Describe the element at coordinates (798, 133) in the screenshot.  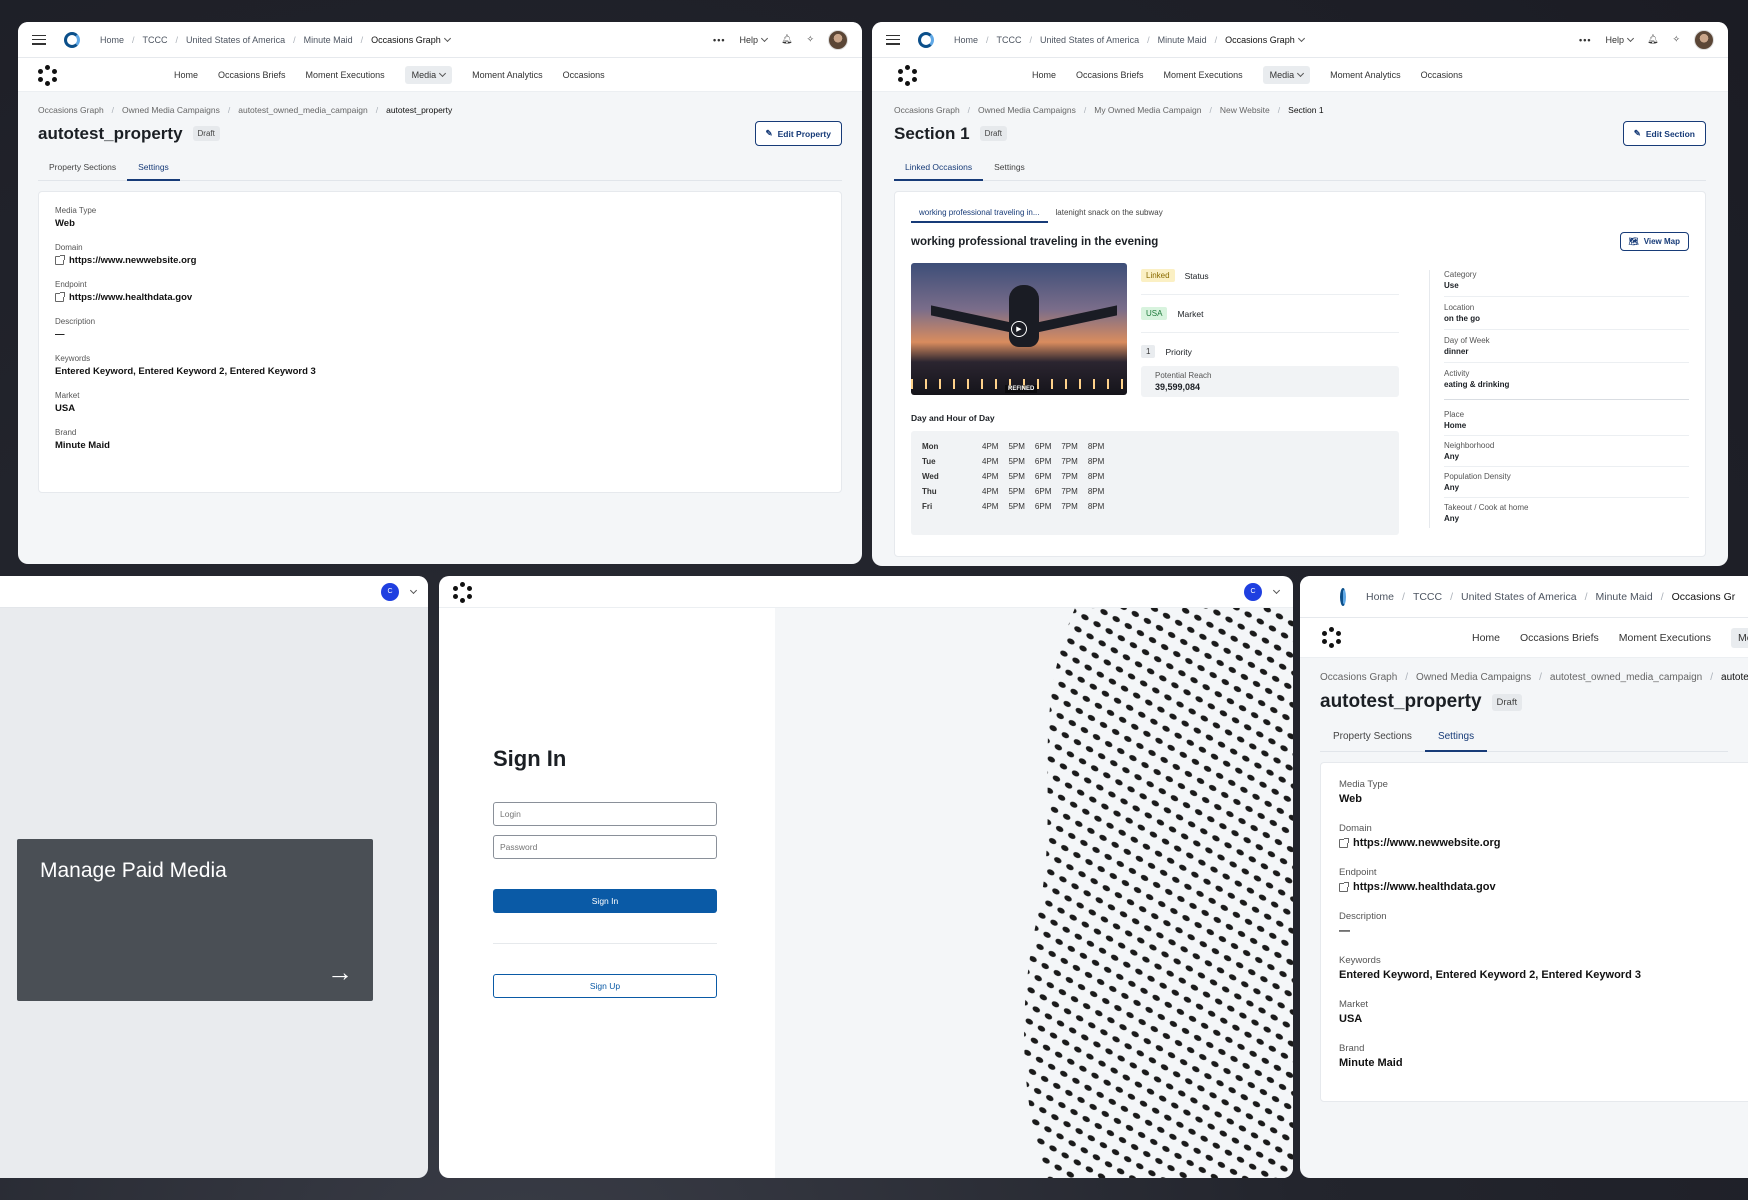
I see `edit-property-button: ✎ Edit Property` at that location.